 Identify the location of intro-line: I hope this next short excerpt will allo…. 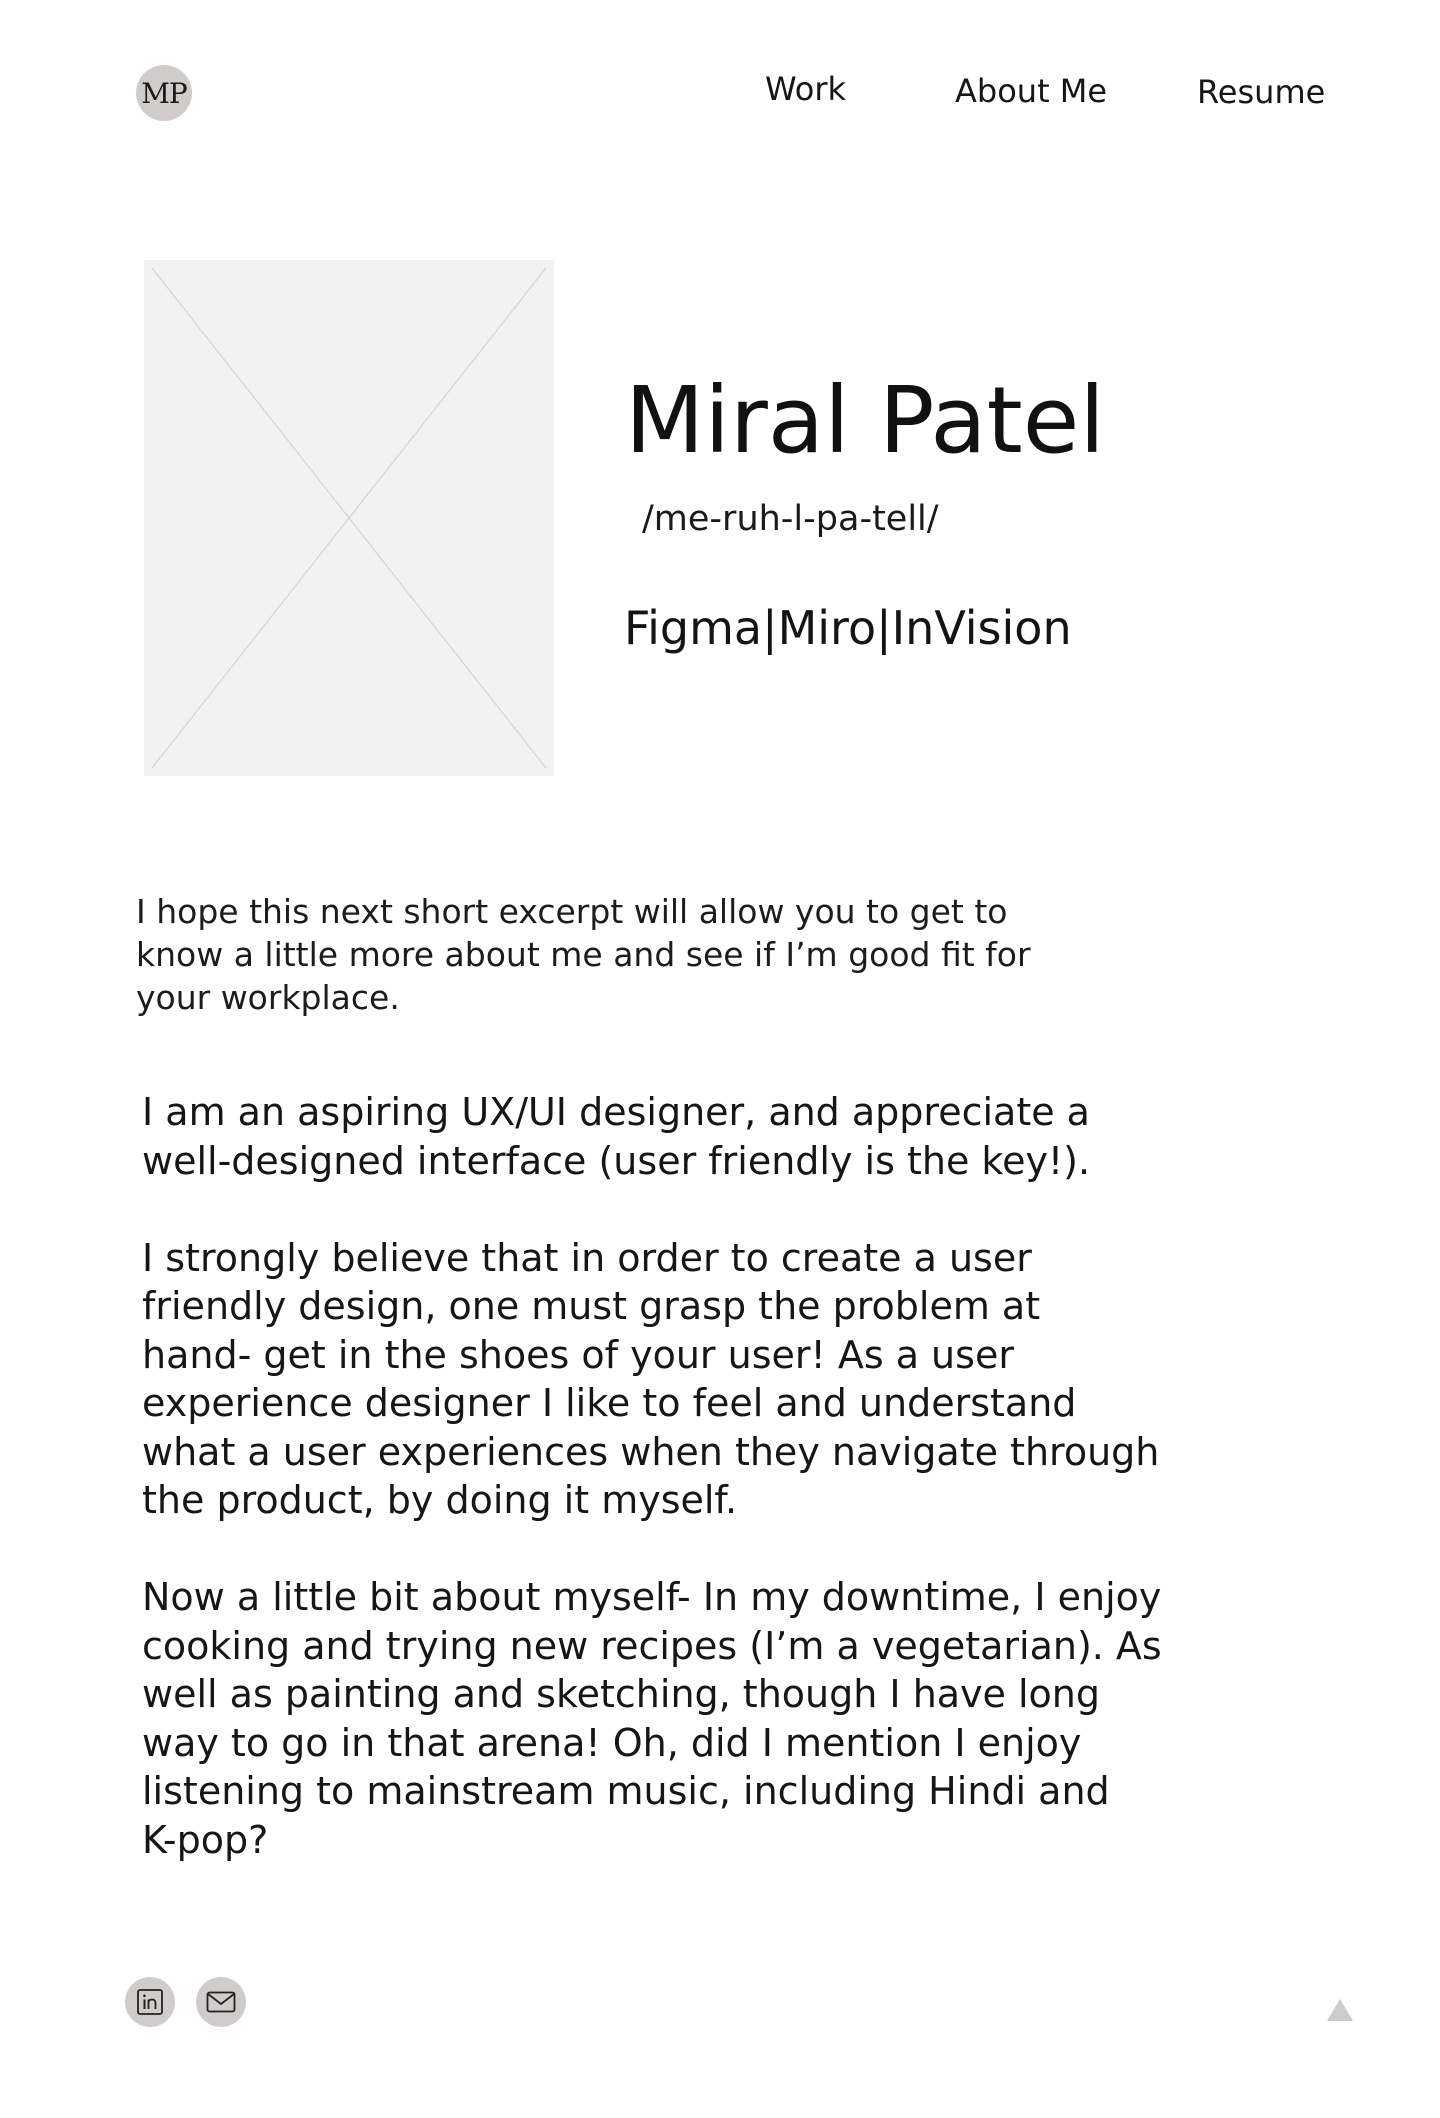
(572, 911).